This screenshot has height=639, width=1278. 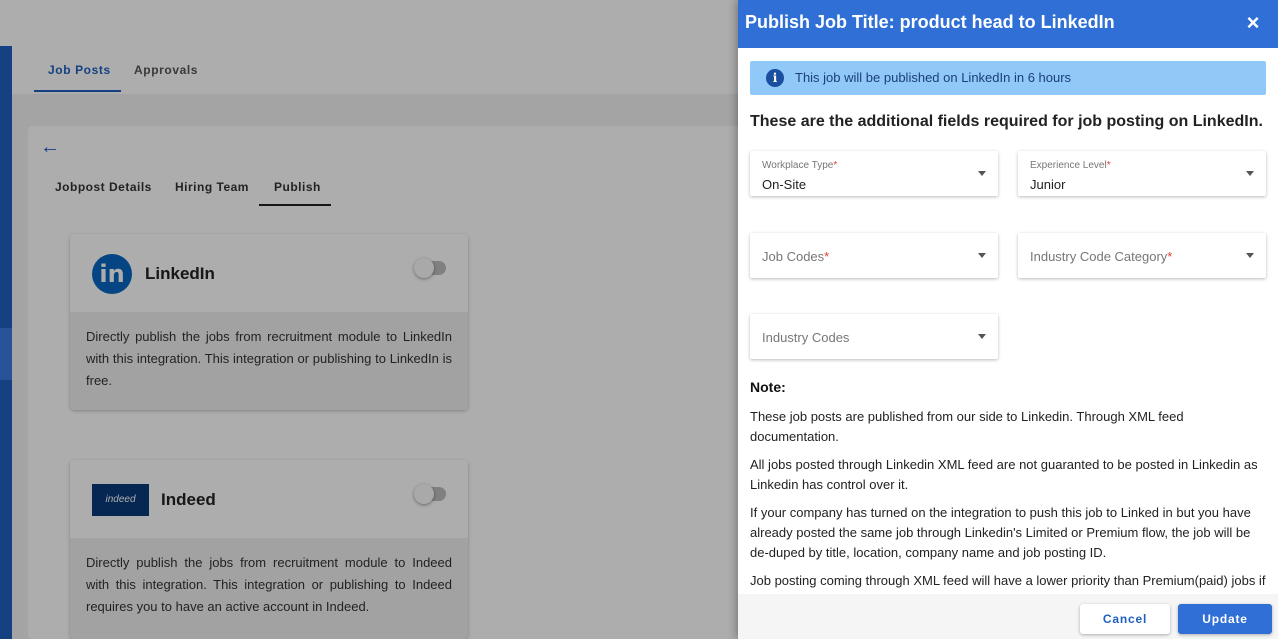 I want to click on field-placeholder: Job Codes*, so click(x=796, y=256).